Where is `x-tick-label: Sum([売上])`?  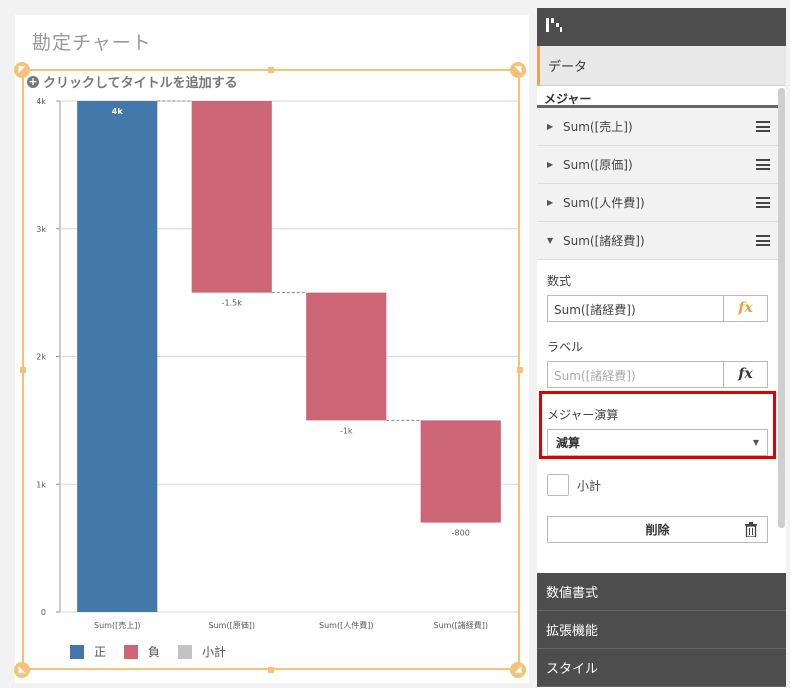 x-tick-label: Sum([売上]) is located at coordinates (117, 625).